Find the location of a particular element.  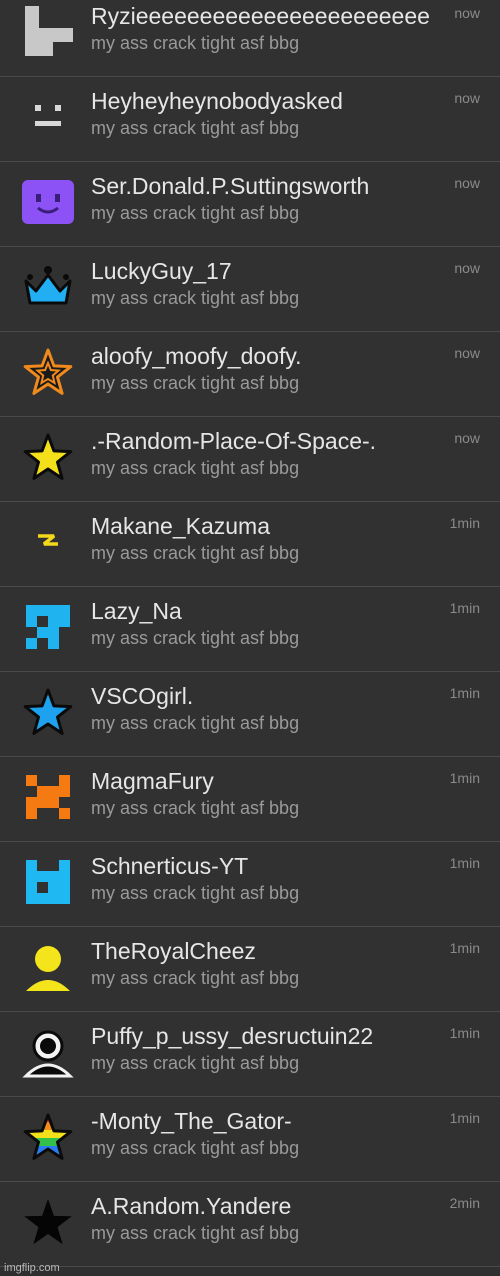

username: Lazy_Na is located at coordinates (136, 611).